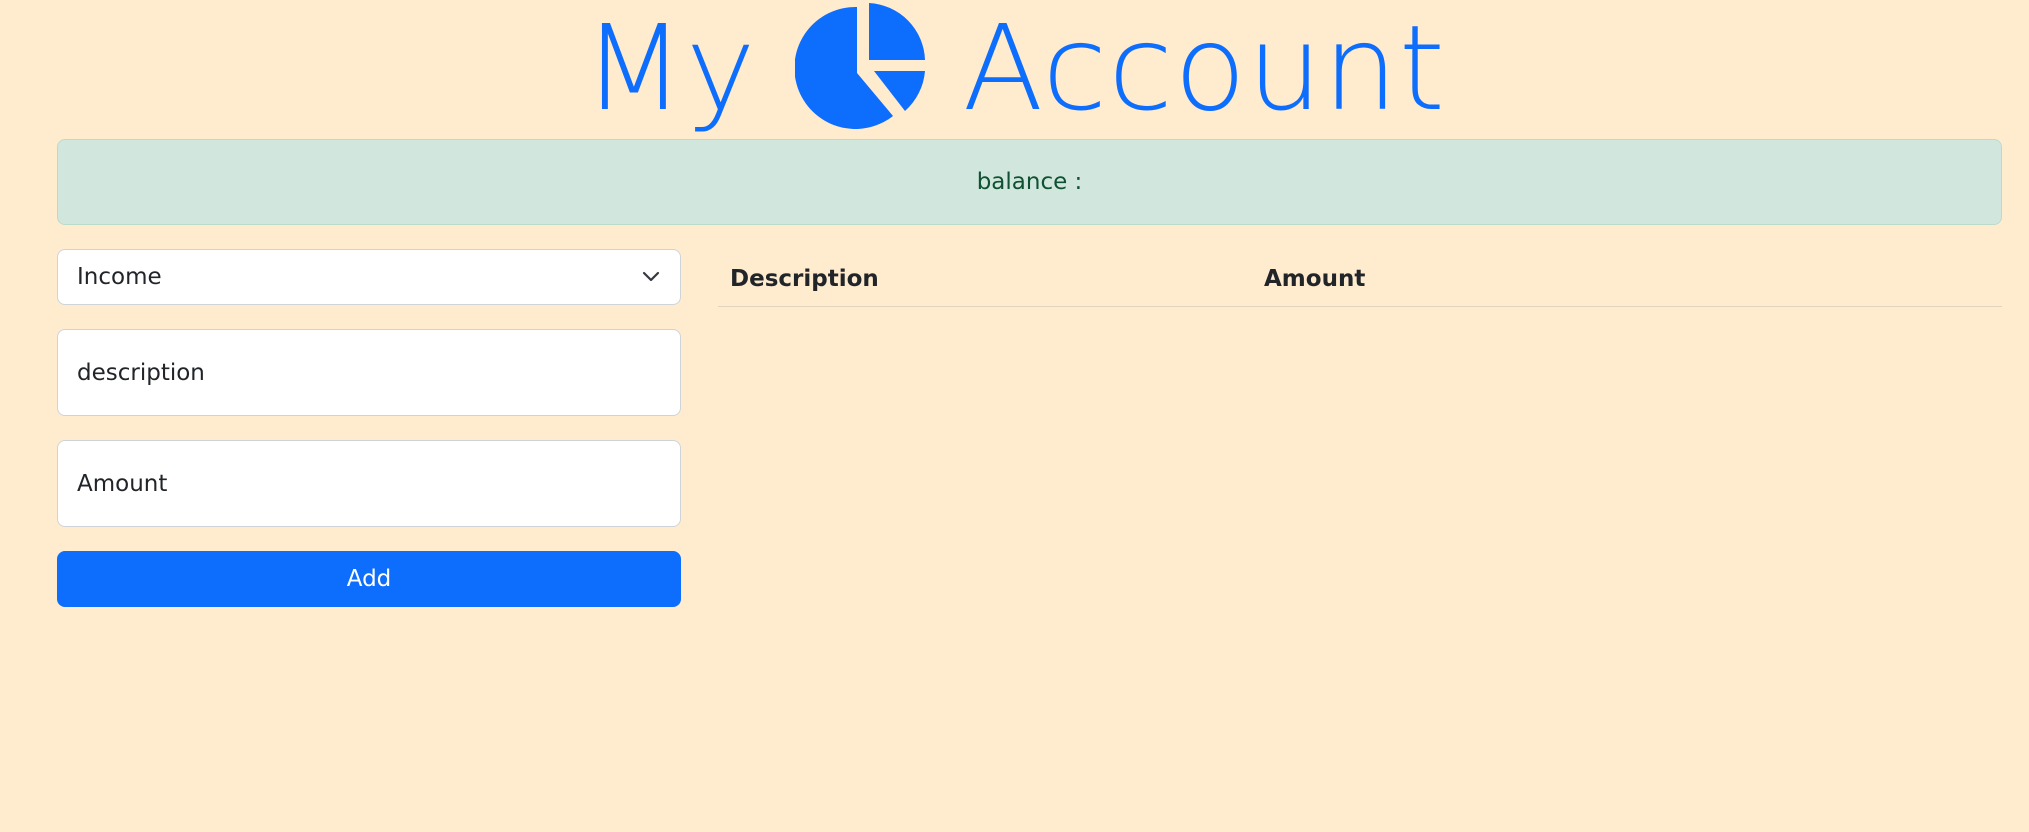  I want to click on title-my: My, so click(669, 68).